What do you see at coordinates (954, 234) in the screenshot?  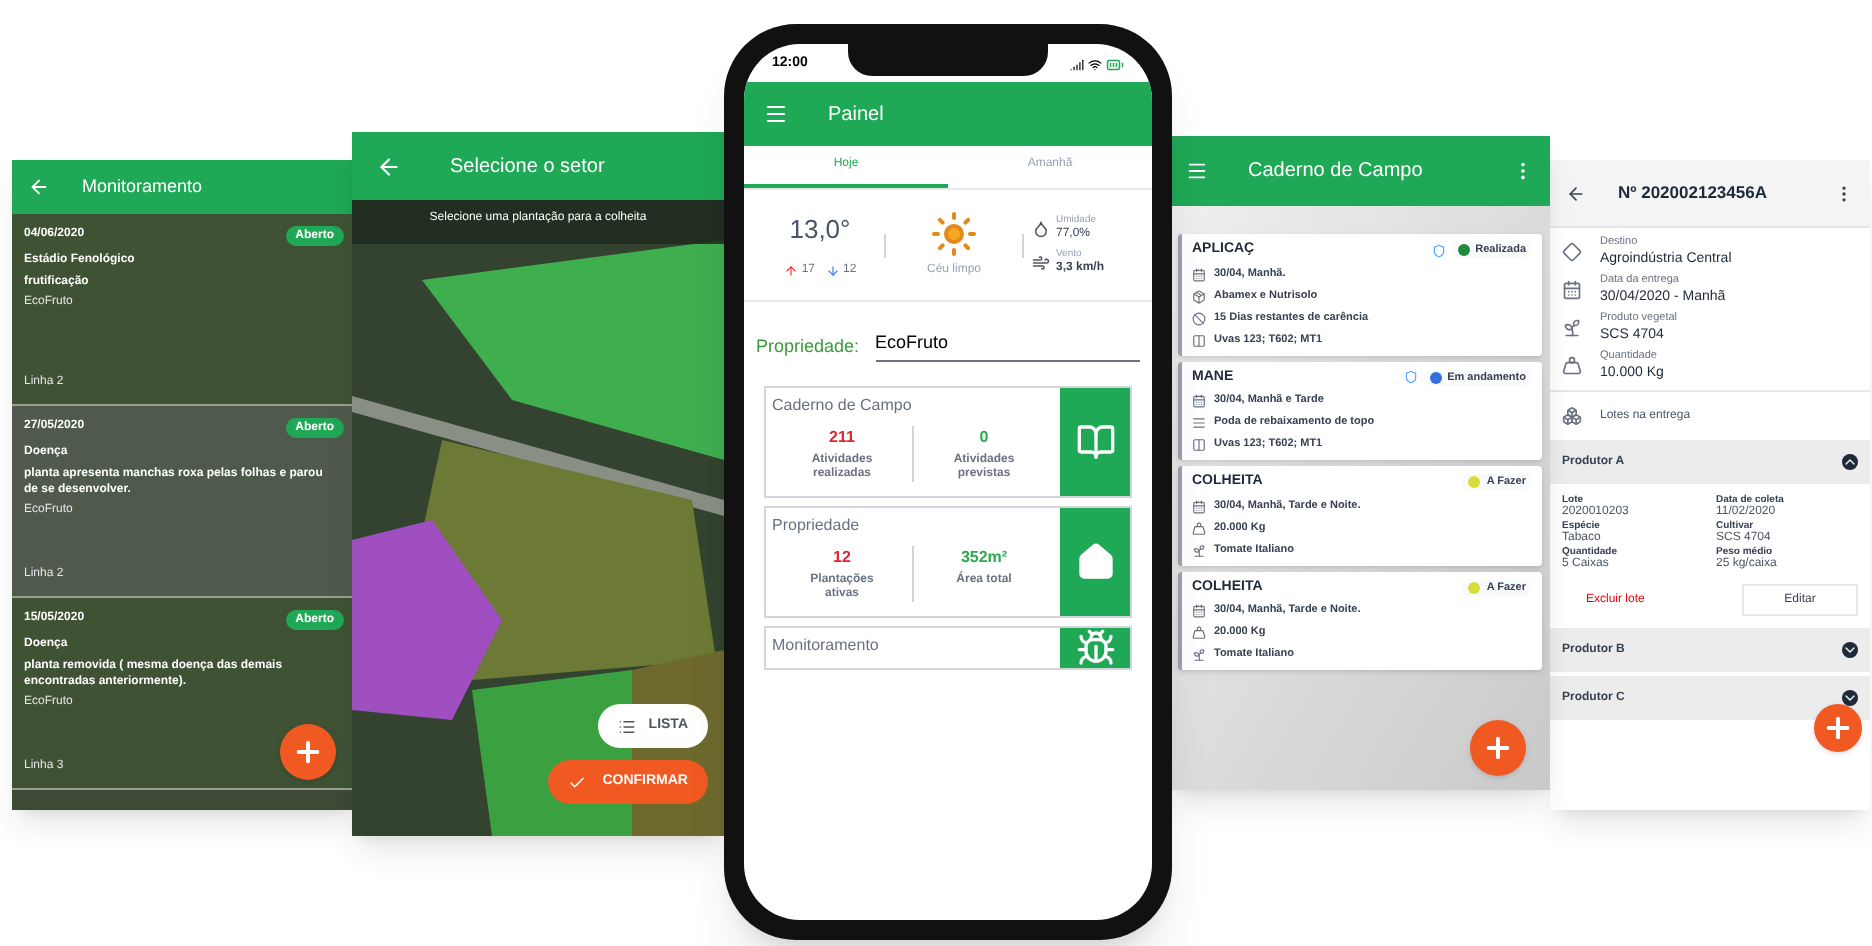 I see `sun-icon` at bounding box center [954, 234].